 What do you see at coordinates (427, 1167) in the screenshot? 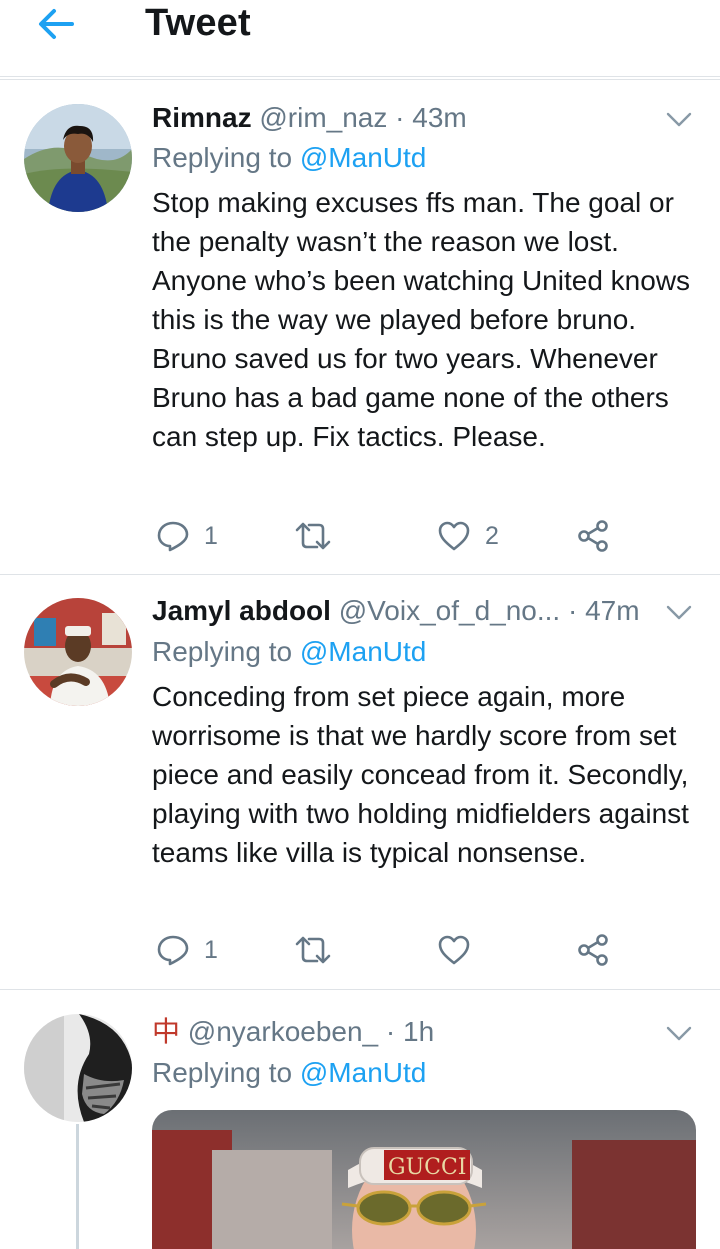
I see `headband-text: GUCCI` at bounding box center [427, 1167].